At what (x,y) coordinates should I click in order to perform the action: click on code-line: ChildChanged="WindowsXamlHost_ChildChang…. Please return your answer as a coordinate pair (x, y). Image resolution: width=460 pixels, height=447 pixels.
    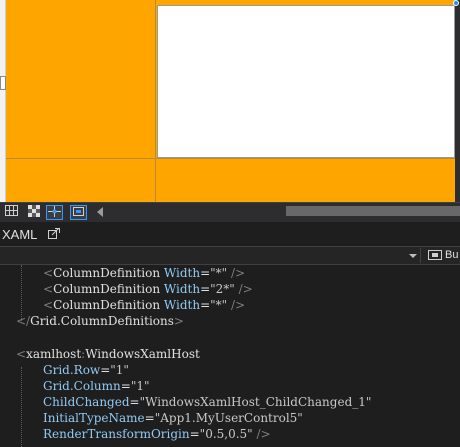
    Looking at the image, I should click on (207, 402).